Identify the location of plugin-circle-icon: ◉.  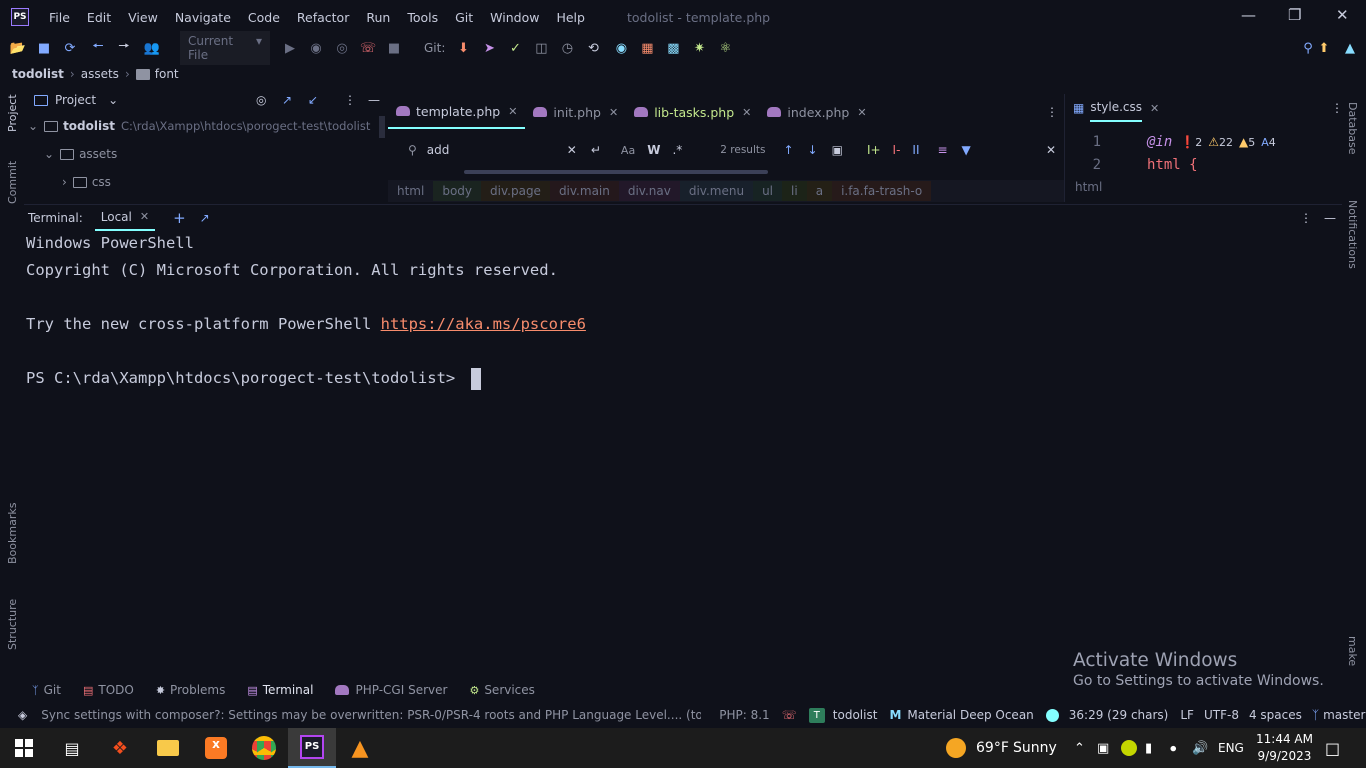
(621, 48).